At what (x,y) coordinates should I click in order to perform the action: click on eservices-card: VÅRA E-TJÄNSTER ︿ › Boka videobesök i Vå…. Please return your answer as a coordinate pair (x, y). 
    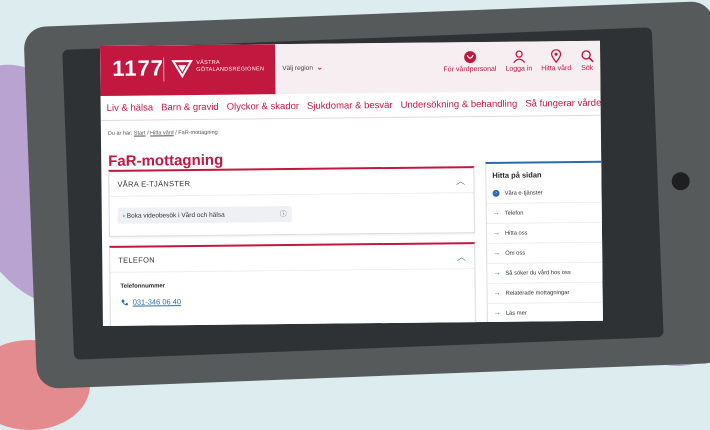
    Looking at the image, I should click on (291, 201).